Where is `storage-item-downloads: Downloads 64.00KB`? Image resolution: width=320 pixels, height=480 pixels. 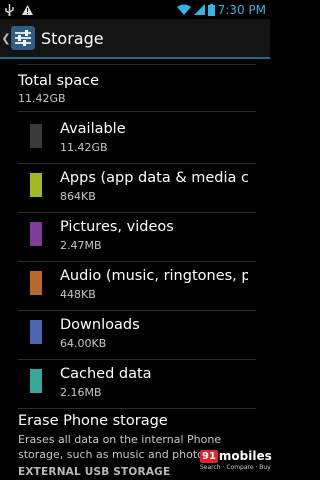
storage-item-downloads: Downloads 64.00KB is located at coordinates (135, 335).